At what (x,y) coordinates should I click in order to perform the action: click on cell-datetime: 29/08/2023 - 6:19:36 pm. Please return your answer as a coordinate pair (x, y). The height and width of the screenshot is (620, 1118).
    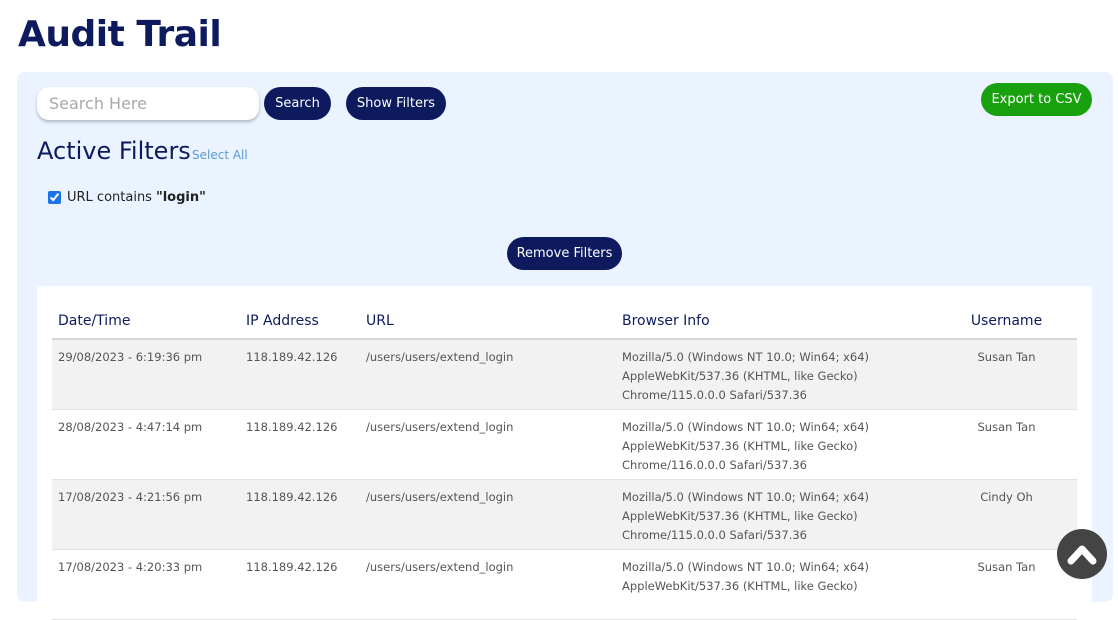
    Looking at the image, I should click on (146, 374).